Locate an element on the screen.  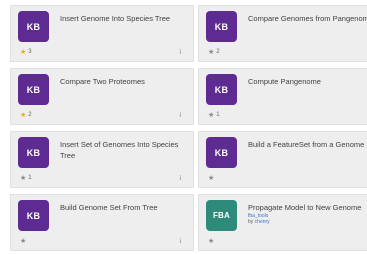
app-card-build-genome-set-from-tree: KB Build Genome Set From Tree ★ i is located at coordinates (102, 222).